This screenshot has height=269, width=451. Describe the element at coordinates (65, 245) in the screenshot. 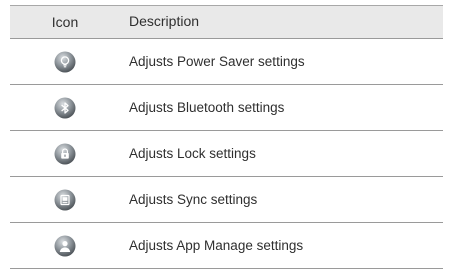

I see `app-manage-icon` at that location.